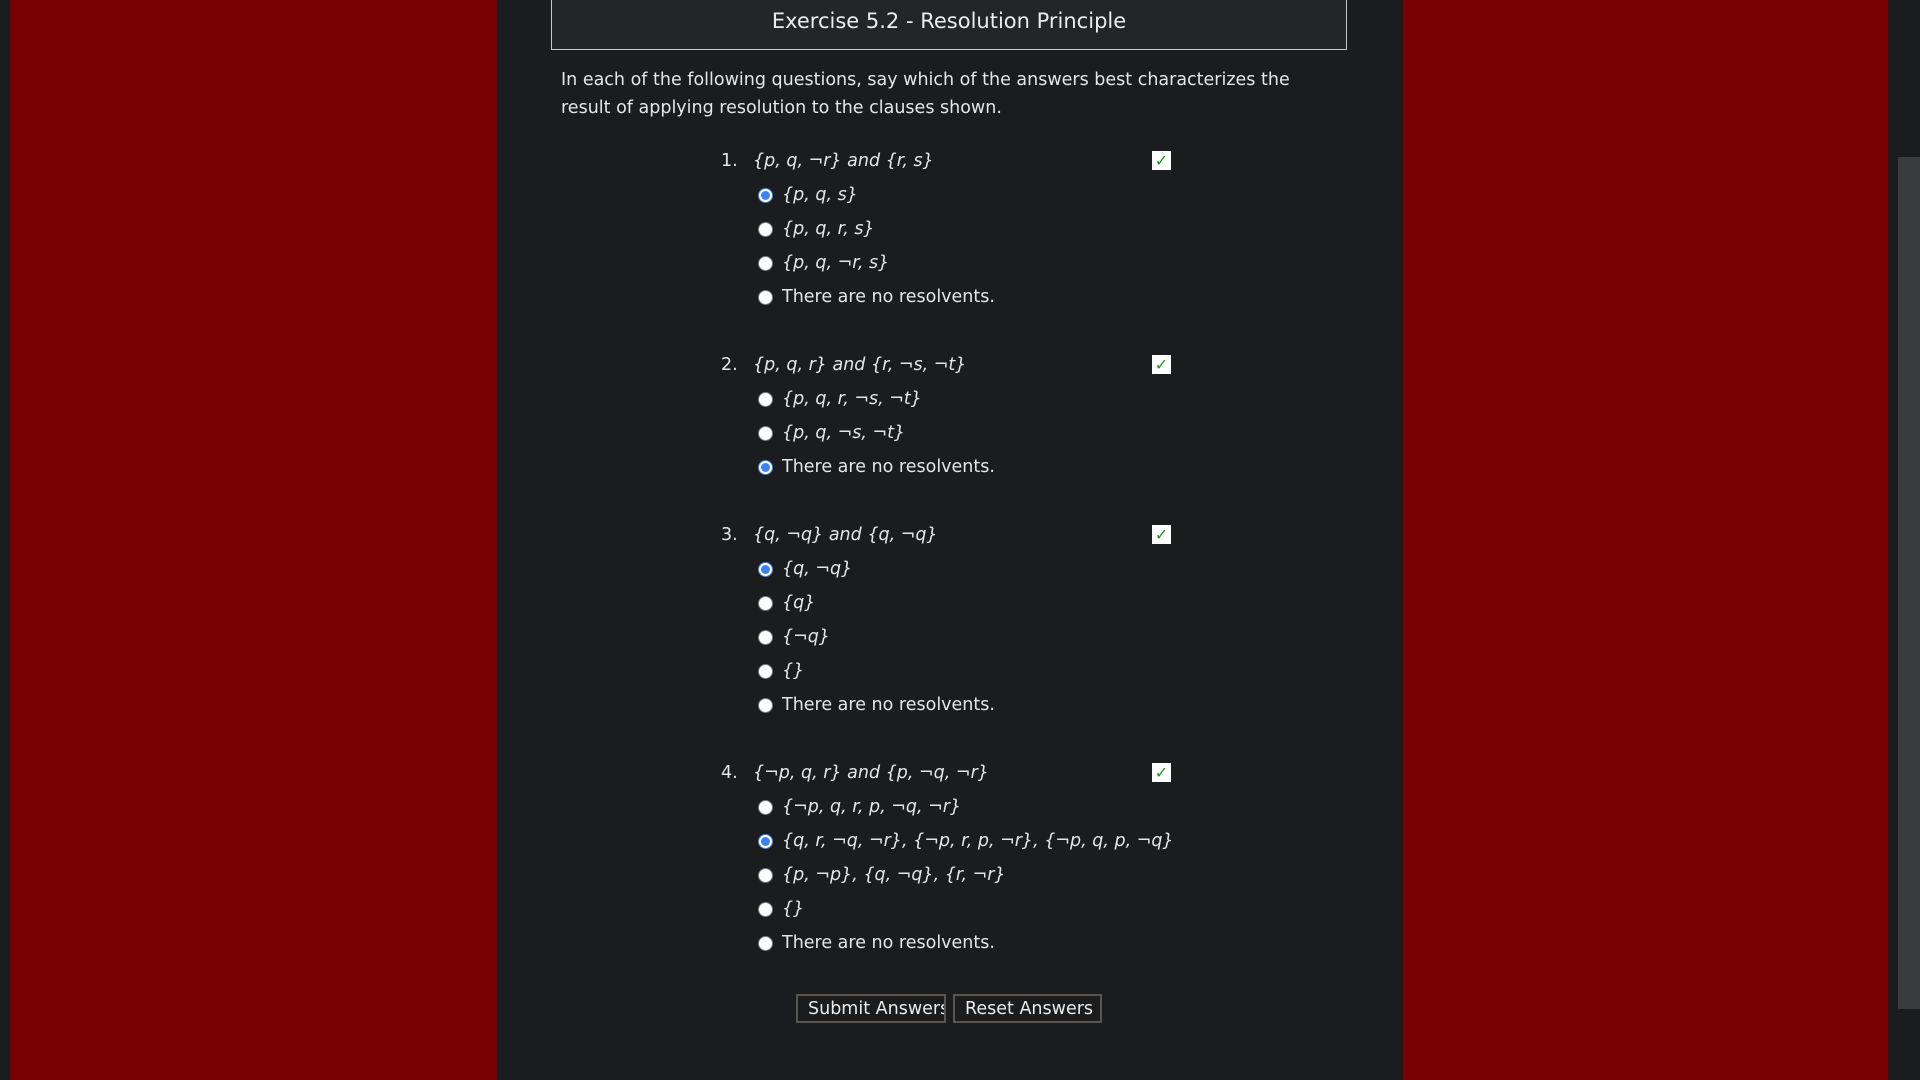 This screenshot has width=1920, height=1080. Describe the element at coordinates (1027, 1008) in the screenshot. I see `reset-answers-button: Reset Answers` at that location.